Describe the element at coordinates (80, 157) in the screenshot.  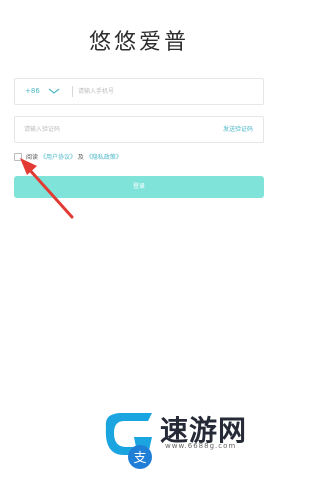
I see `agreement-conjunction: 及` at that location.